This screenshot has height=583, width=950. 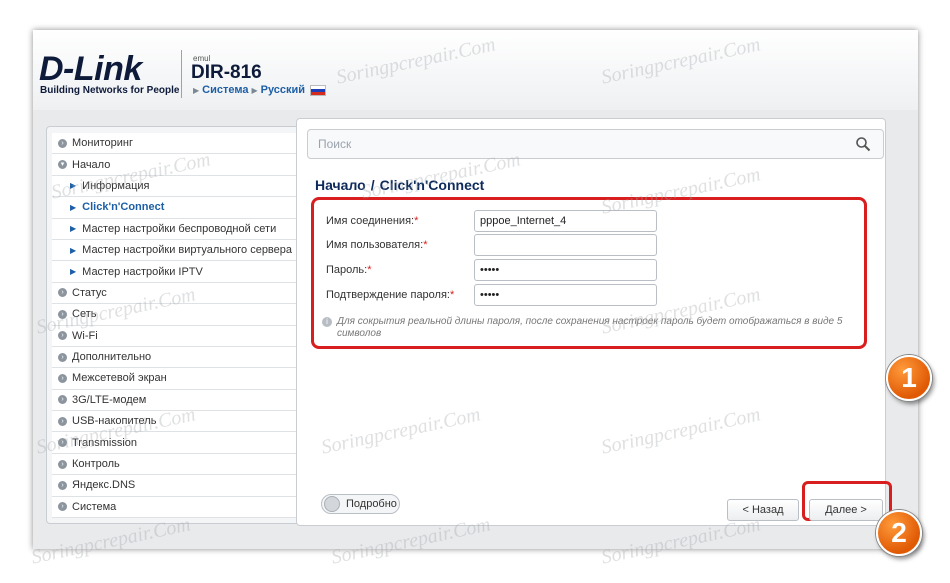 What do you see at coordinates (595, 144) in the screenshot?
I see `search-input: Поиск` at bounding box center [595, 144].